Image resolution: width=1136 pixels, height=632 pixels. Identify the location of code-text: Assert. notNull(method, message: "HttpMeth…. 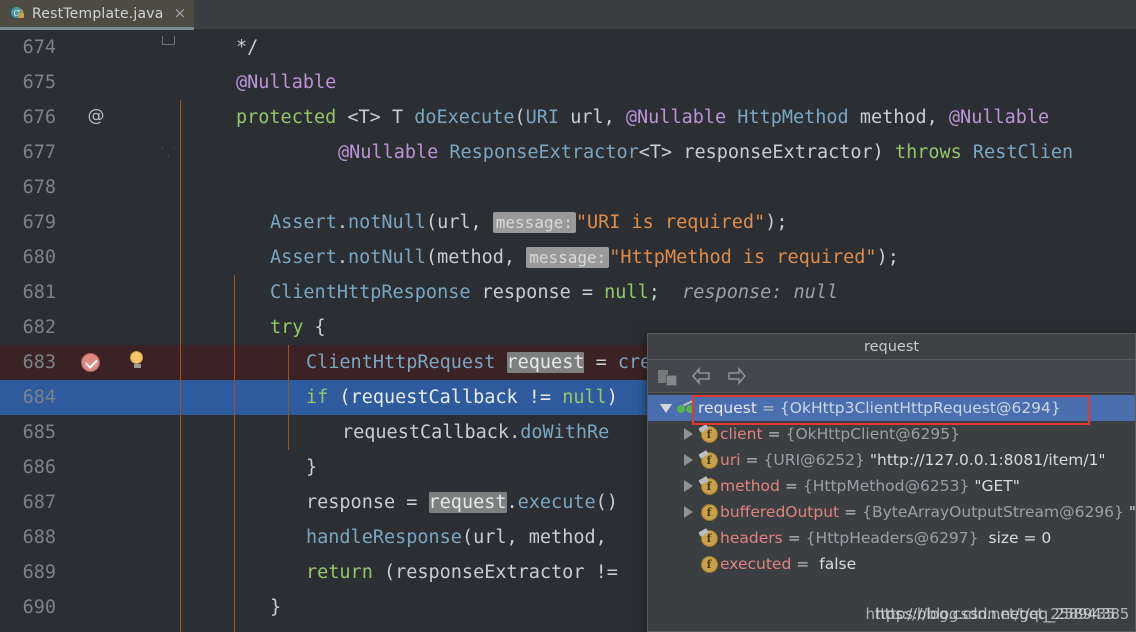
(584, 257).